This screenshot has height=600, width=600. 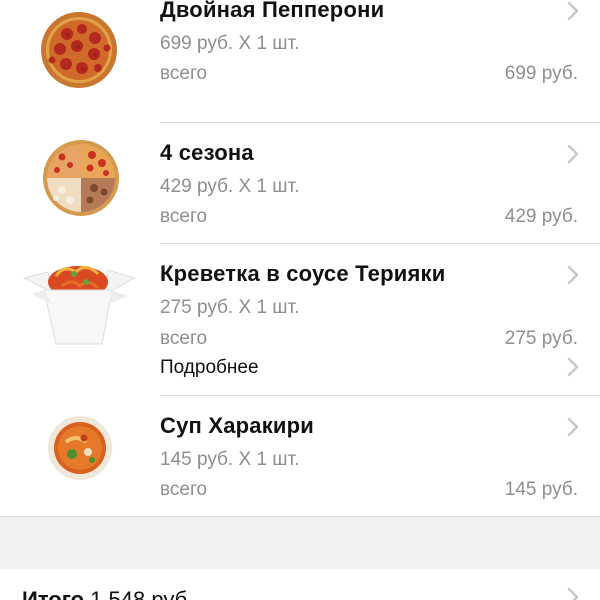 What do you see at coordinates (53, 593) in the screenshot?
I see `order-total-label: Итого` at bounding box center [53, 593].